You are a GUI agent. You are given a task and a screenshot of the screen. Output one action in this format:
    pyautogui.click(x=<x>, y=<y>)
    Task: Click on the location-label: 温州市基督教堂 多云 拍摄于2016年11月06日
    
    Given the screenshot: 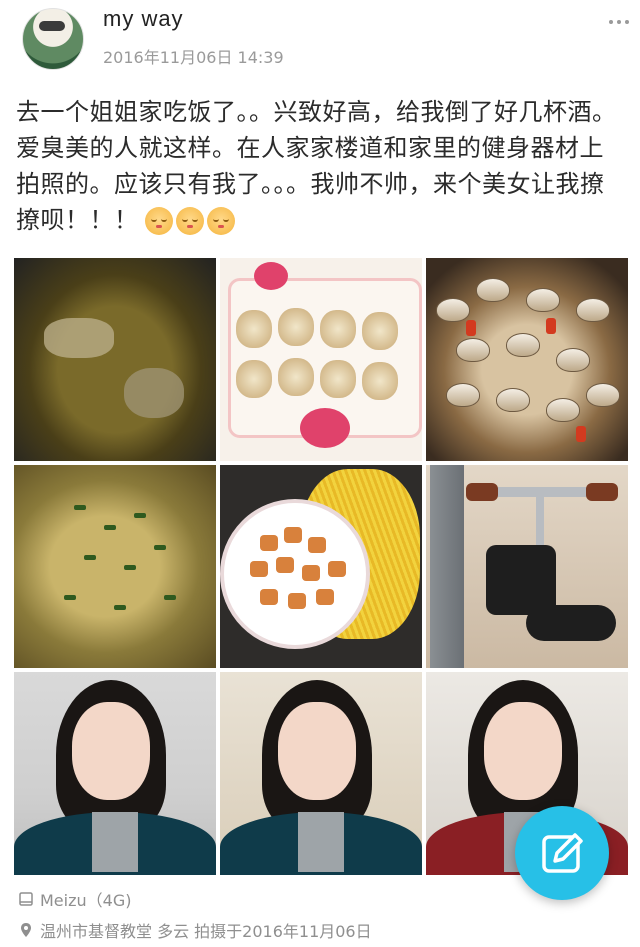 What is the action you would take?
    pyautogui.click(x=206, y=931)
    